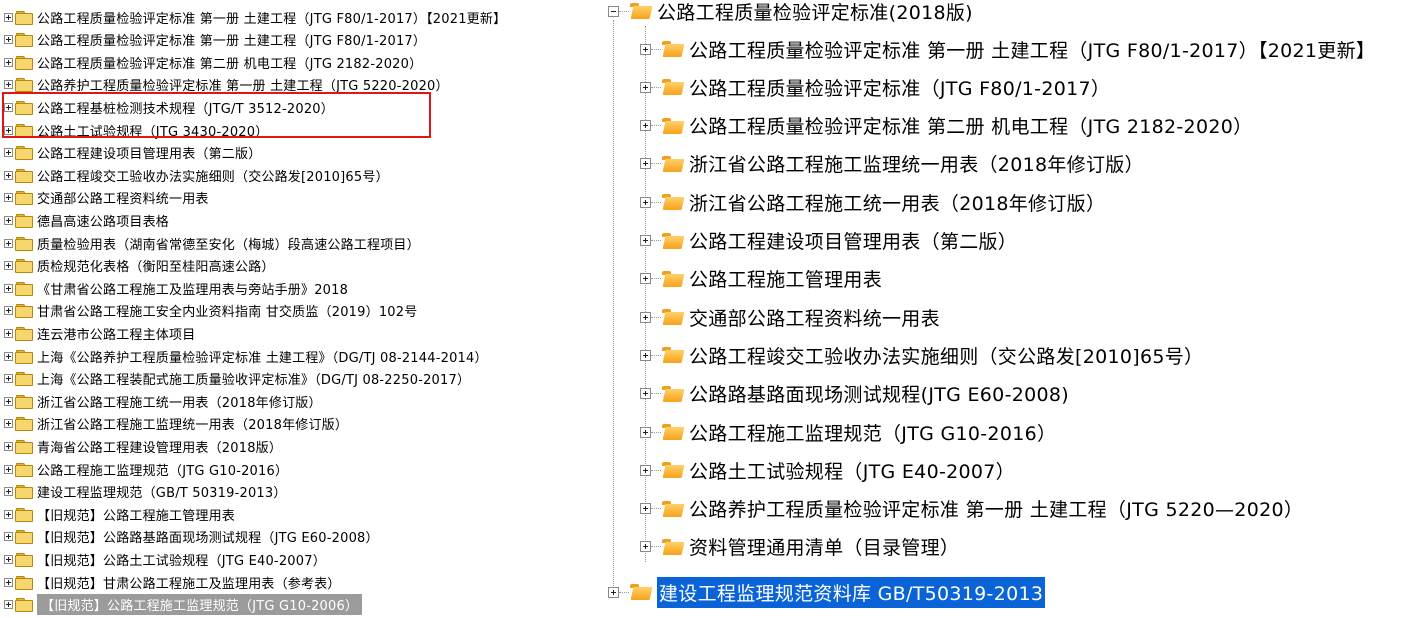  Describe the element at coordinates (892, 164) in the screenshot. I see `right-tree-child-item: 浙江省公路工程施工监理统一用表（2018年修订版）` at that location.